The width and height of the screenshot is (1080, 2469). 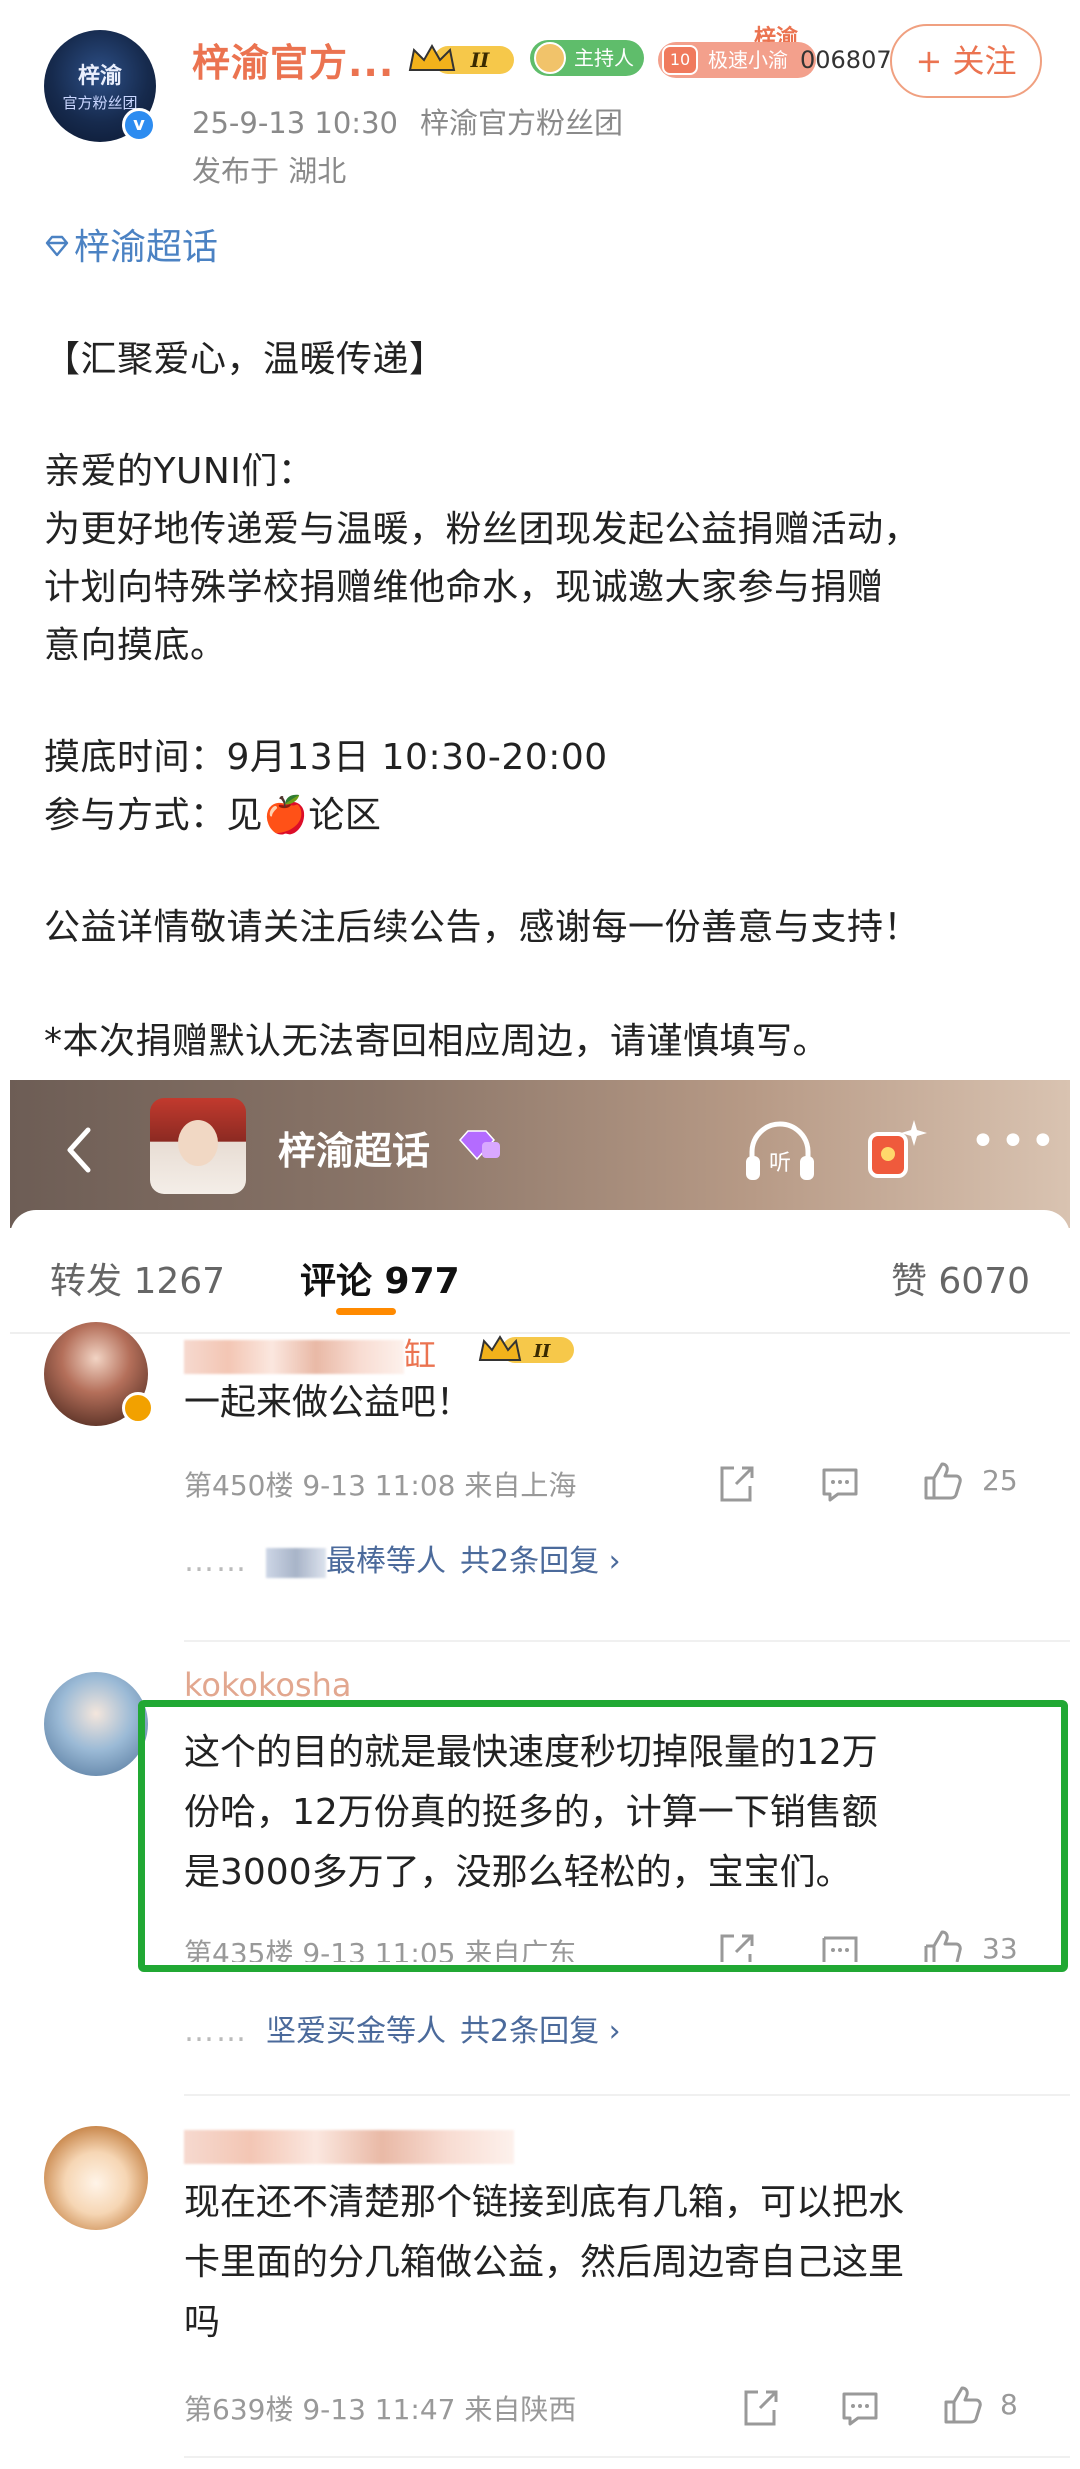 I want to click on comment-username: 缸, so click(x=310, y=1352).